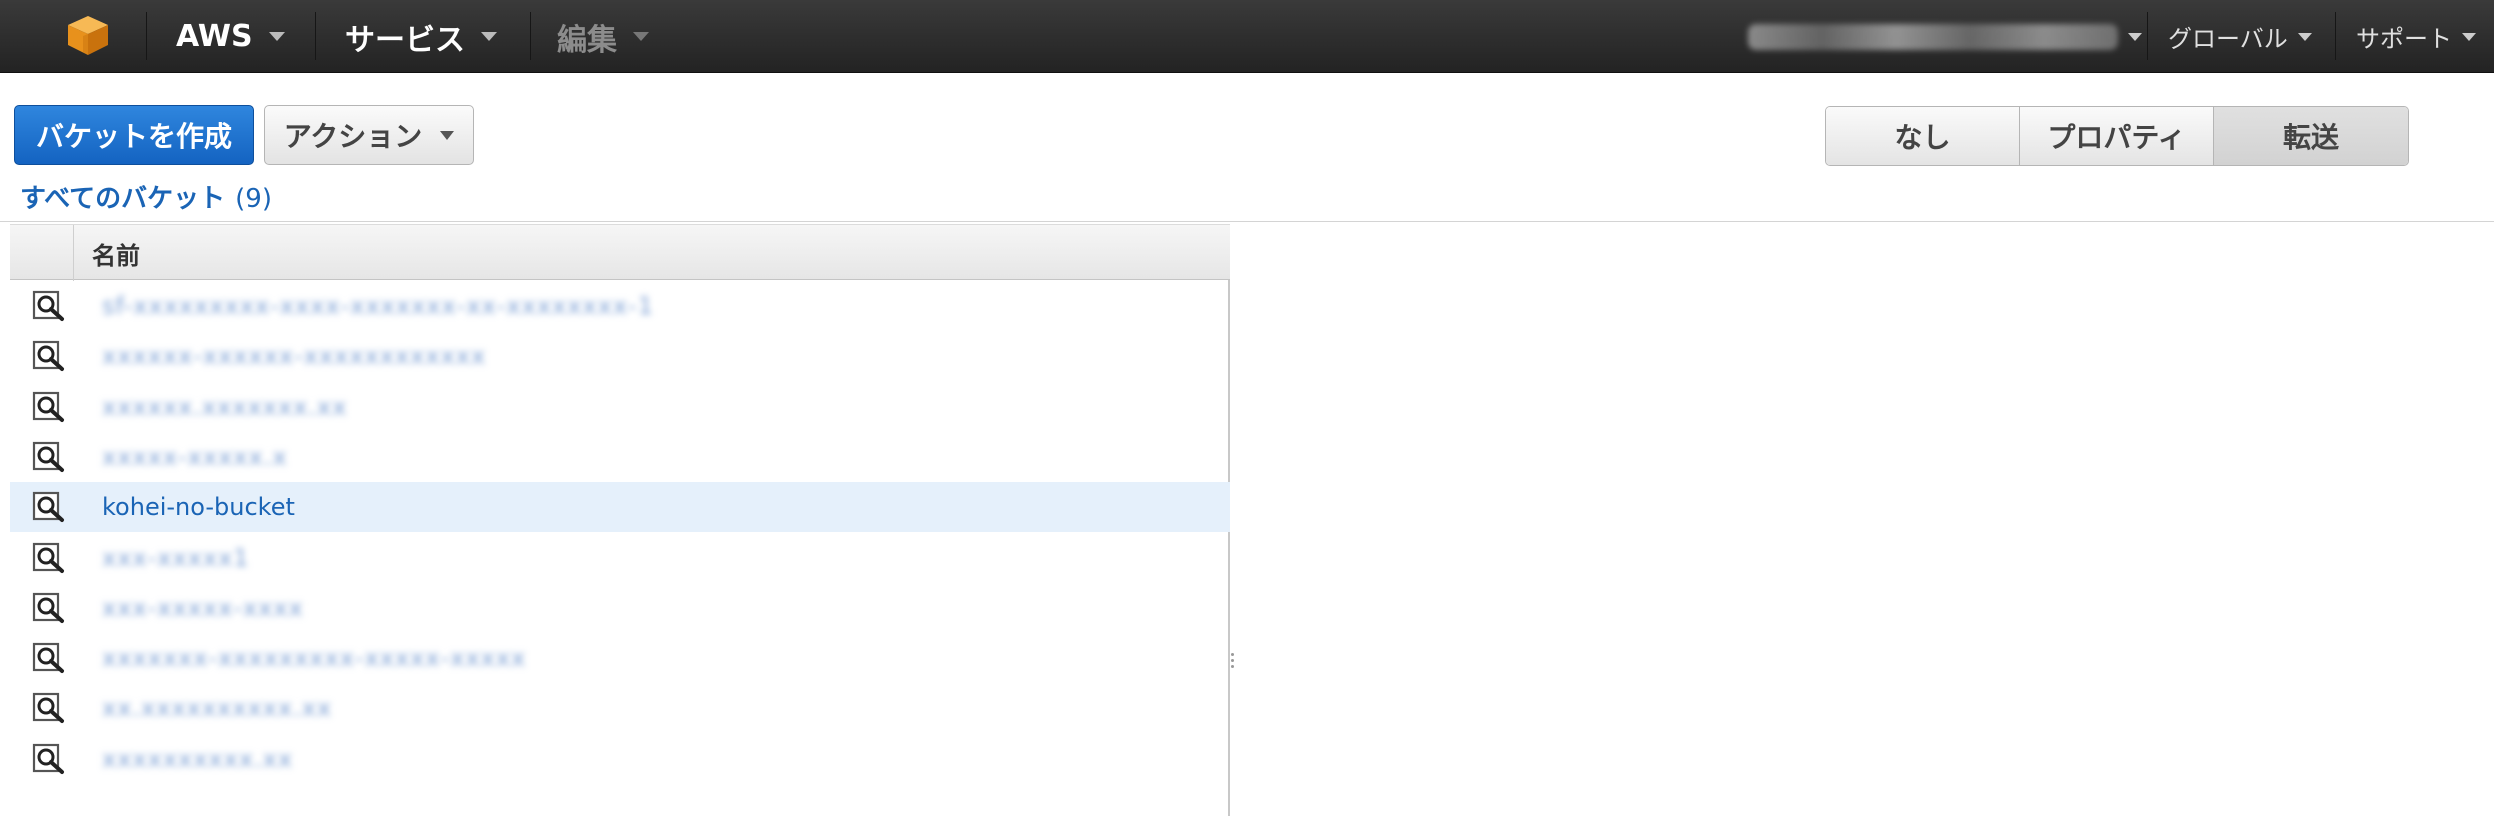 This screenshot has width=2494, height=816. Describe the element at coordinates (620, 658) in the screenshot. I see `table-row: xxxxxxx-xxxxxxxxx-xxxxx-xxxxx` at that location.